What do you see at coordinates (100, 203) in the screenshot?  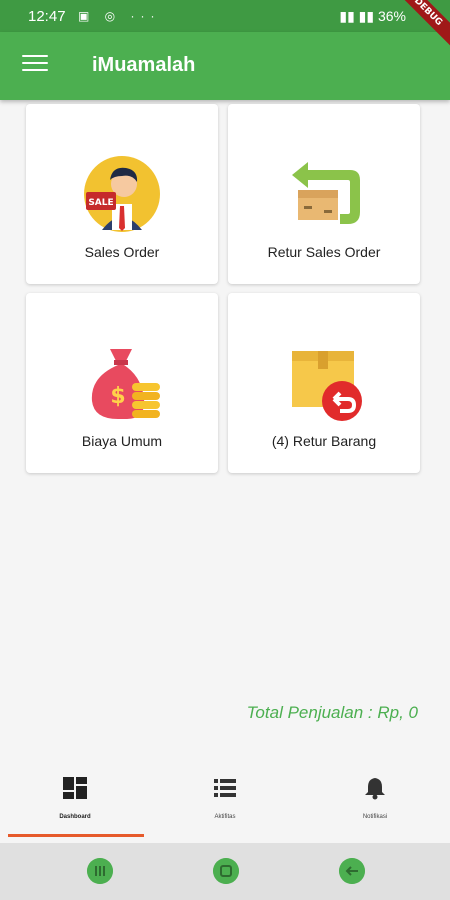 I see `sale-badge: SALE` at bounding box center [100, 203].